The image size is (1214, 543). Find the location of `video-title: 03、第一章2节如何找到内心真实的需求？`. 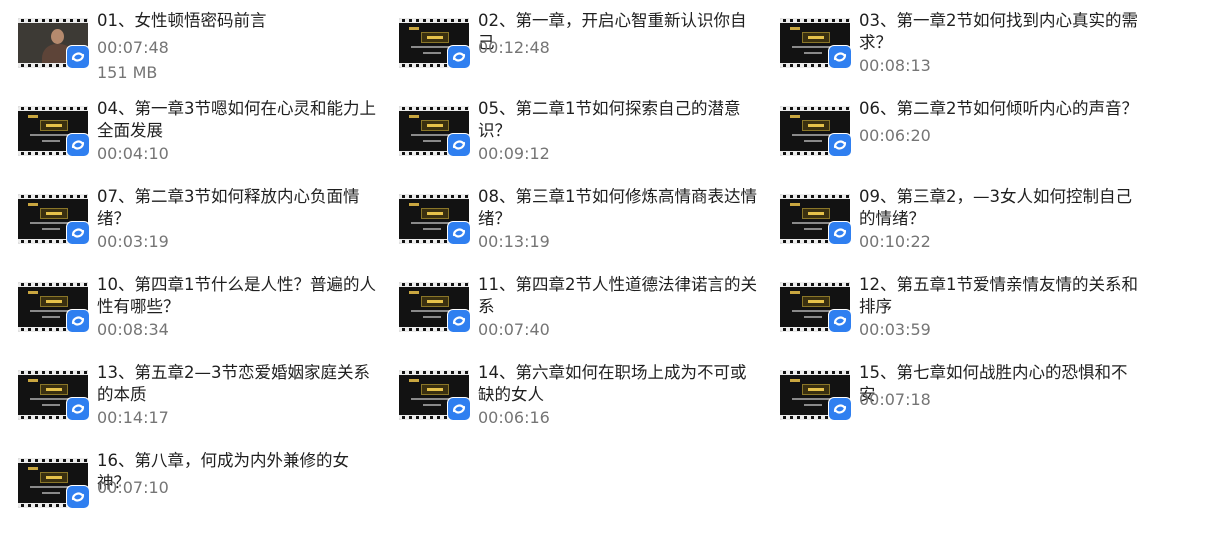

video-title: 03、第一章2节如何找到内心真实的需求？ is located at coordinates (998, 31).